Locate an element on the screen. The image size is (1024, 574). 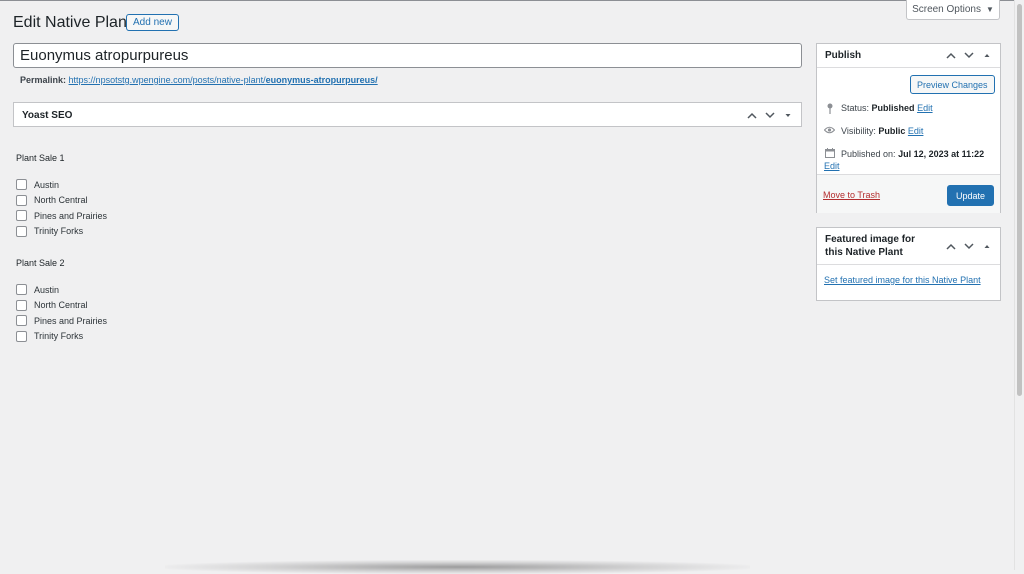
screen-options-label: Screen Options is located at coordinates (946, 9).